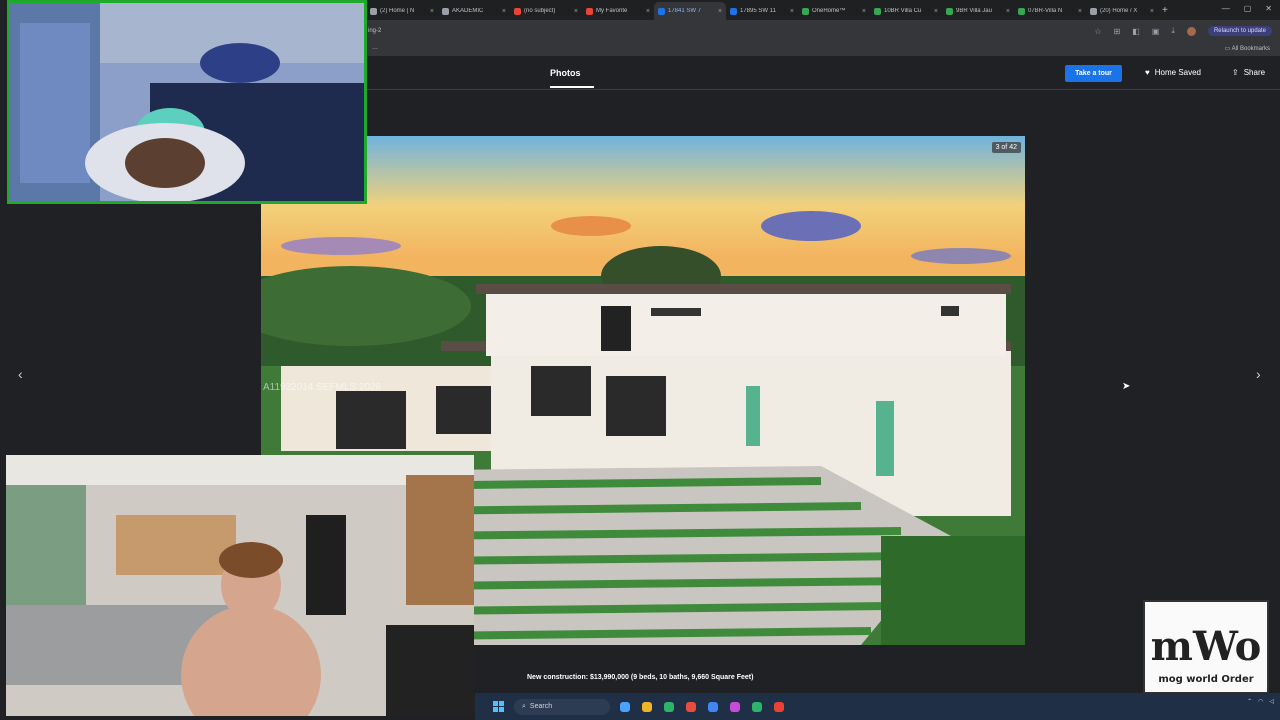 Image resolution: width=1280 pixels, height=720 pixels. Describe the element at coordinates (877, 706) in the screenshot. I see `windows-taskbar: ⌕ Search ⌃ ◠ ◁` at that location.